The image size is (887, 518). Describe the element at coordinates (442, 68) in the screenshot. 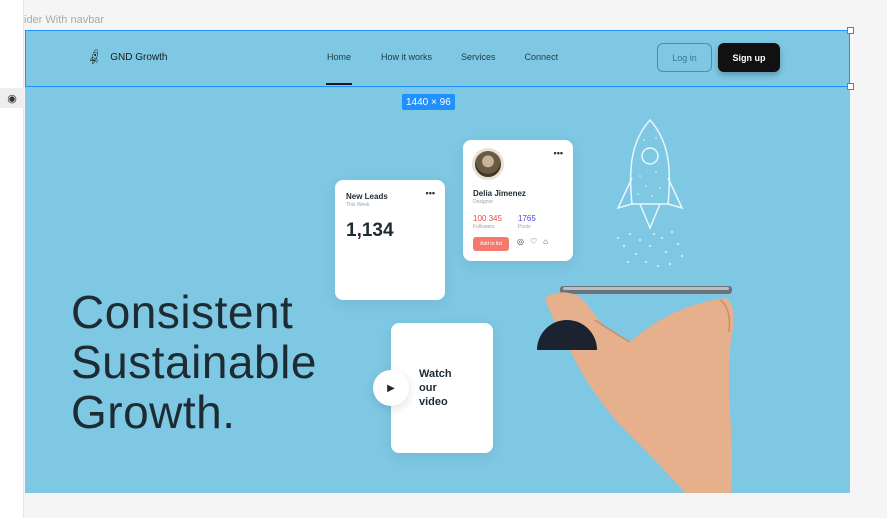

I see `nav-links: Home How it works Services Connect` at that location.